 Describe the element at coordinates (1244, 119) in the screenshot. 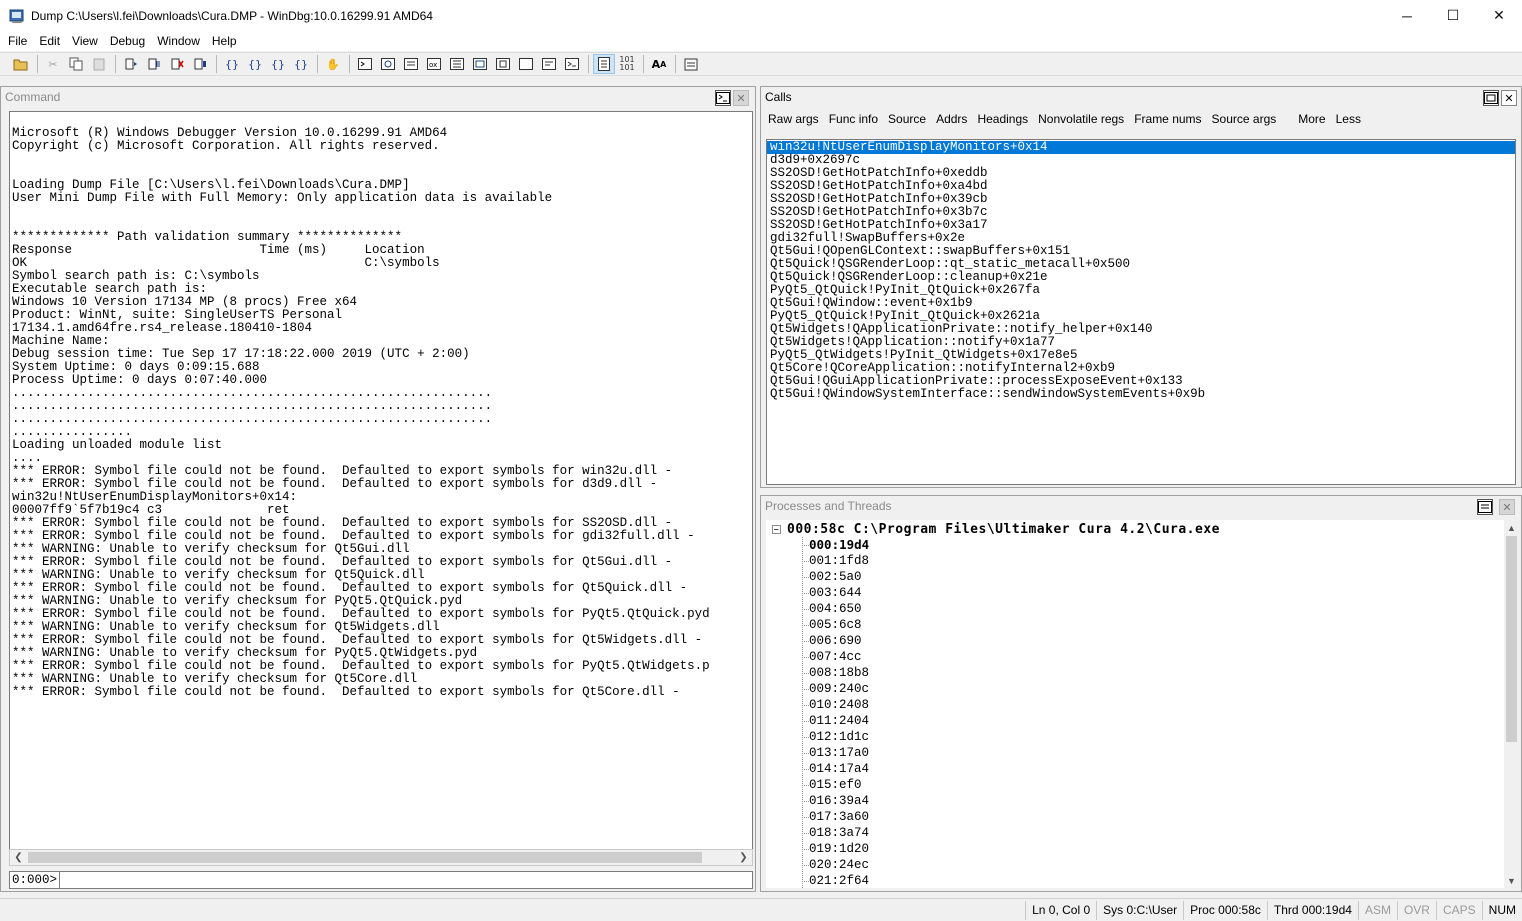

I see `calls-option-button: Source args` at that location.